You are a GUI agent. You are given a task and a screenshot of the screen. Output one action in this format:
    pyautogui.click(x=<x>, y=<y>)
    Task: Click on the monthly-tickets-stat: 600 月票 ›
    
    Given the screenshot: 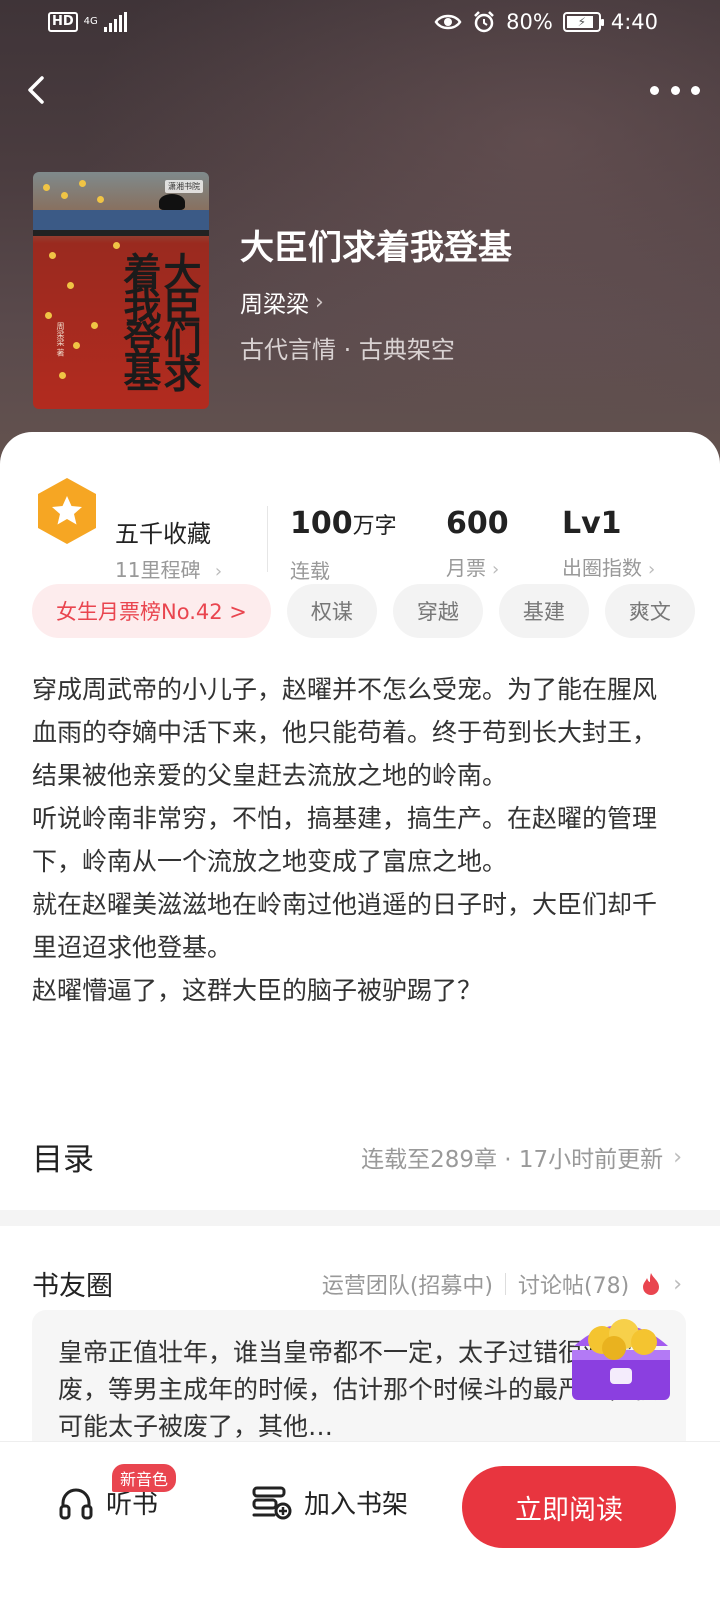 What is the action you would take?
    pyautogui.click(x=477, y=543)
    